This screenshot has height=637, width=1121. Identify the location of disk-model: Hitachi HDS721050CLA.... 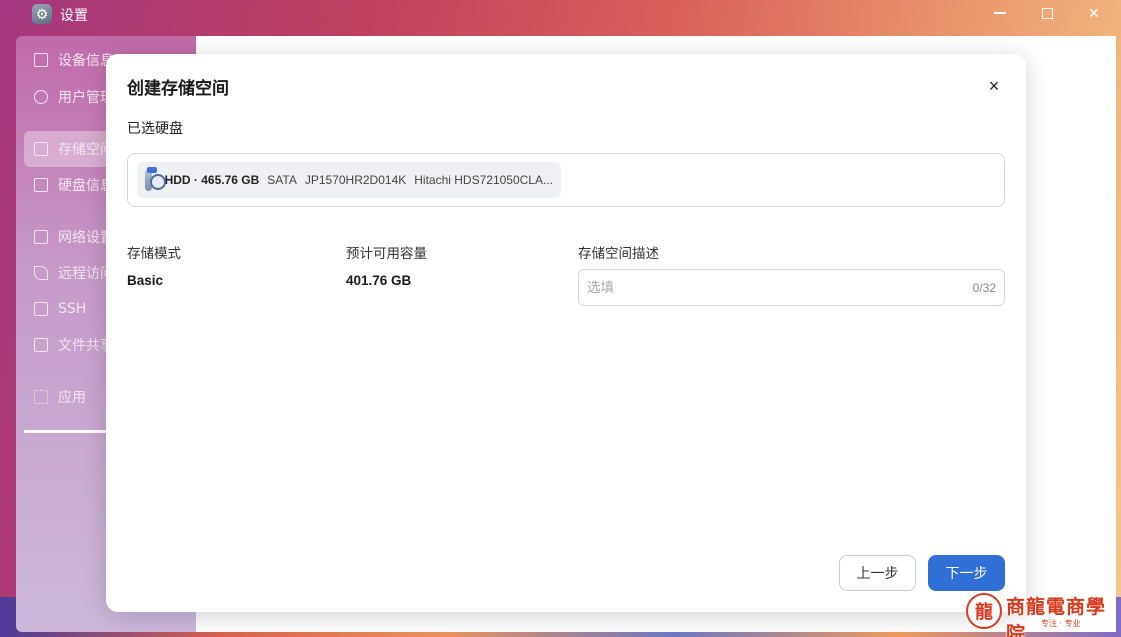
(483, 180).